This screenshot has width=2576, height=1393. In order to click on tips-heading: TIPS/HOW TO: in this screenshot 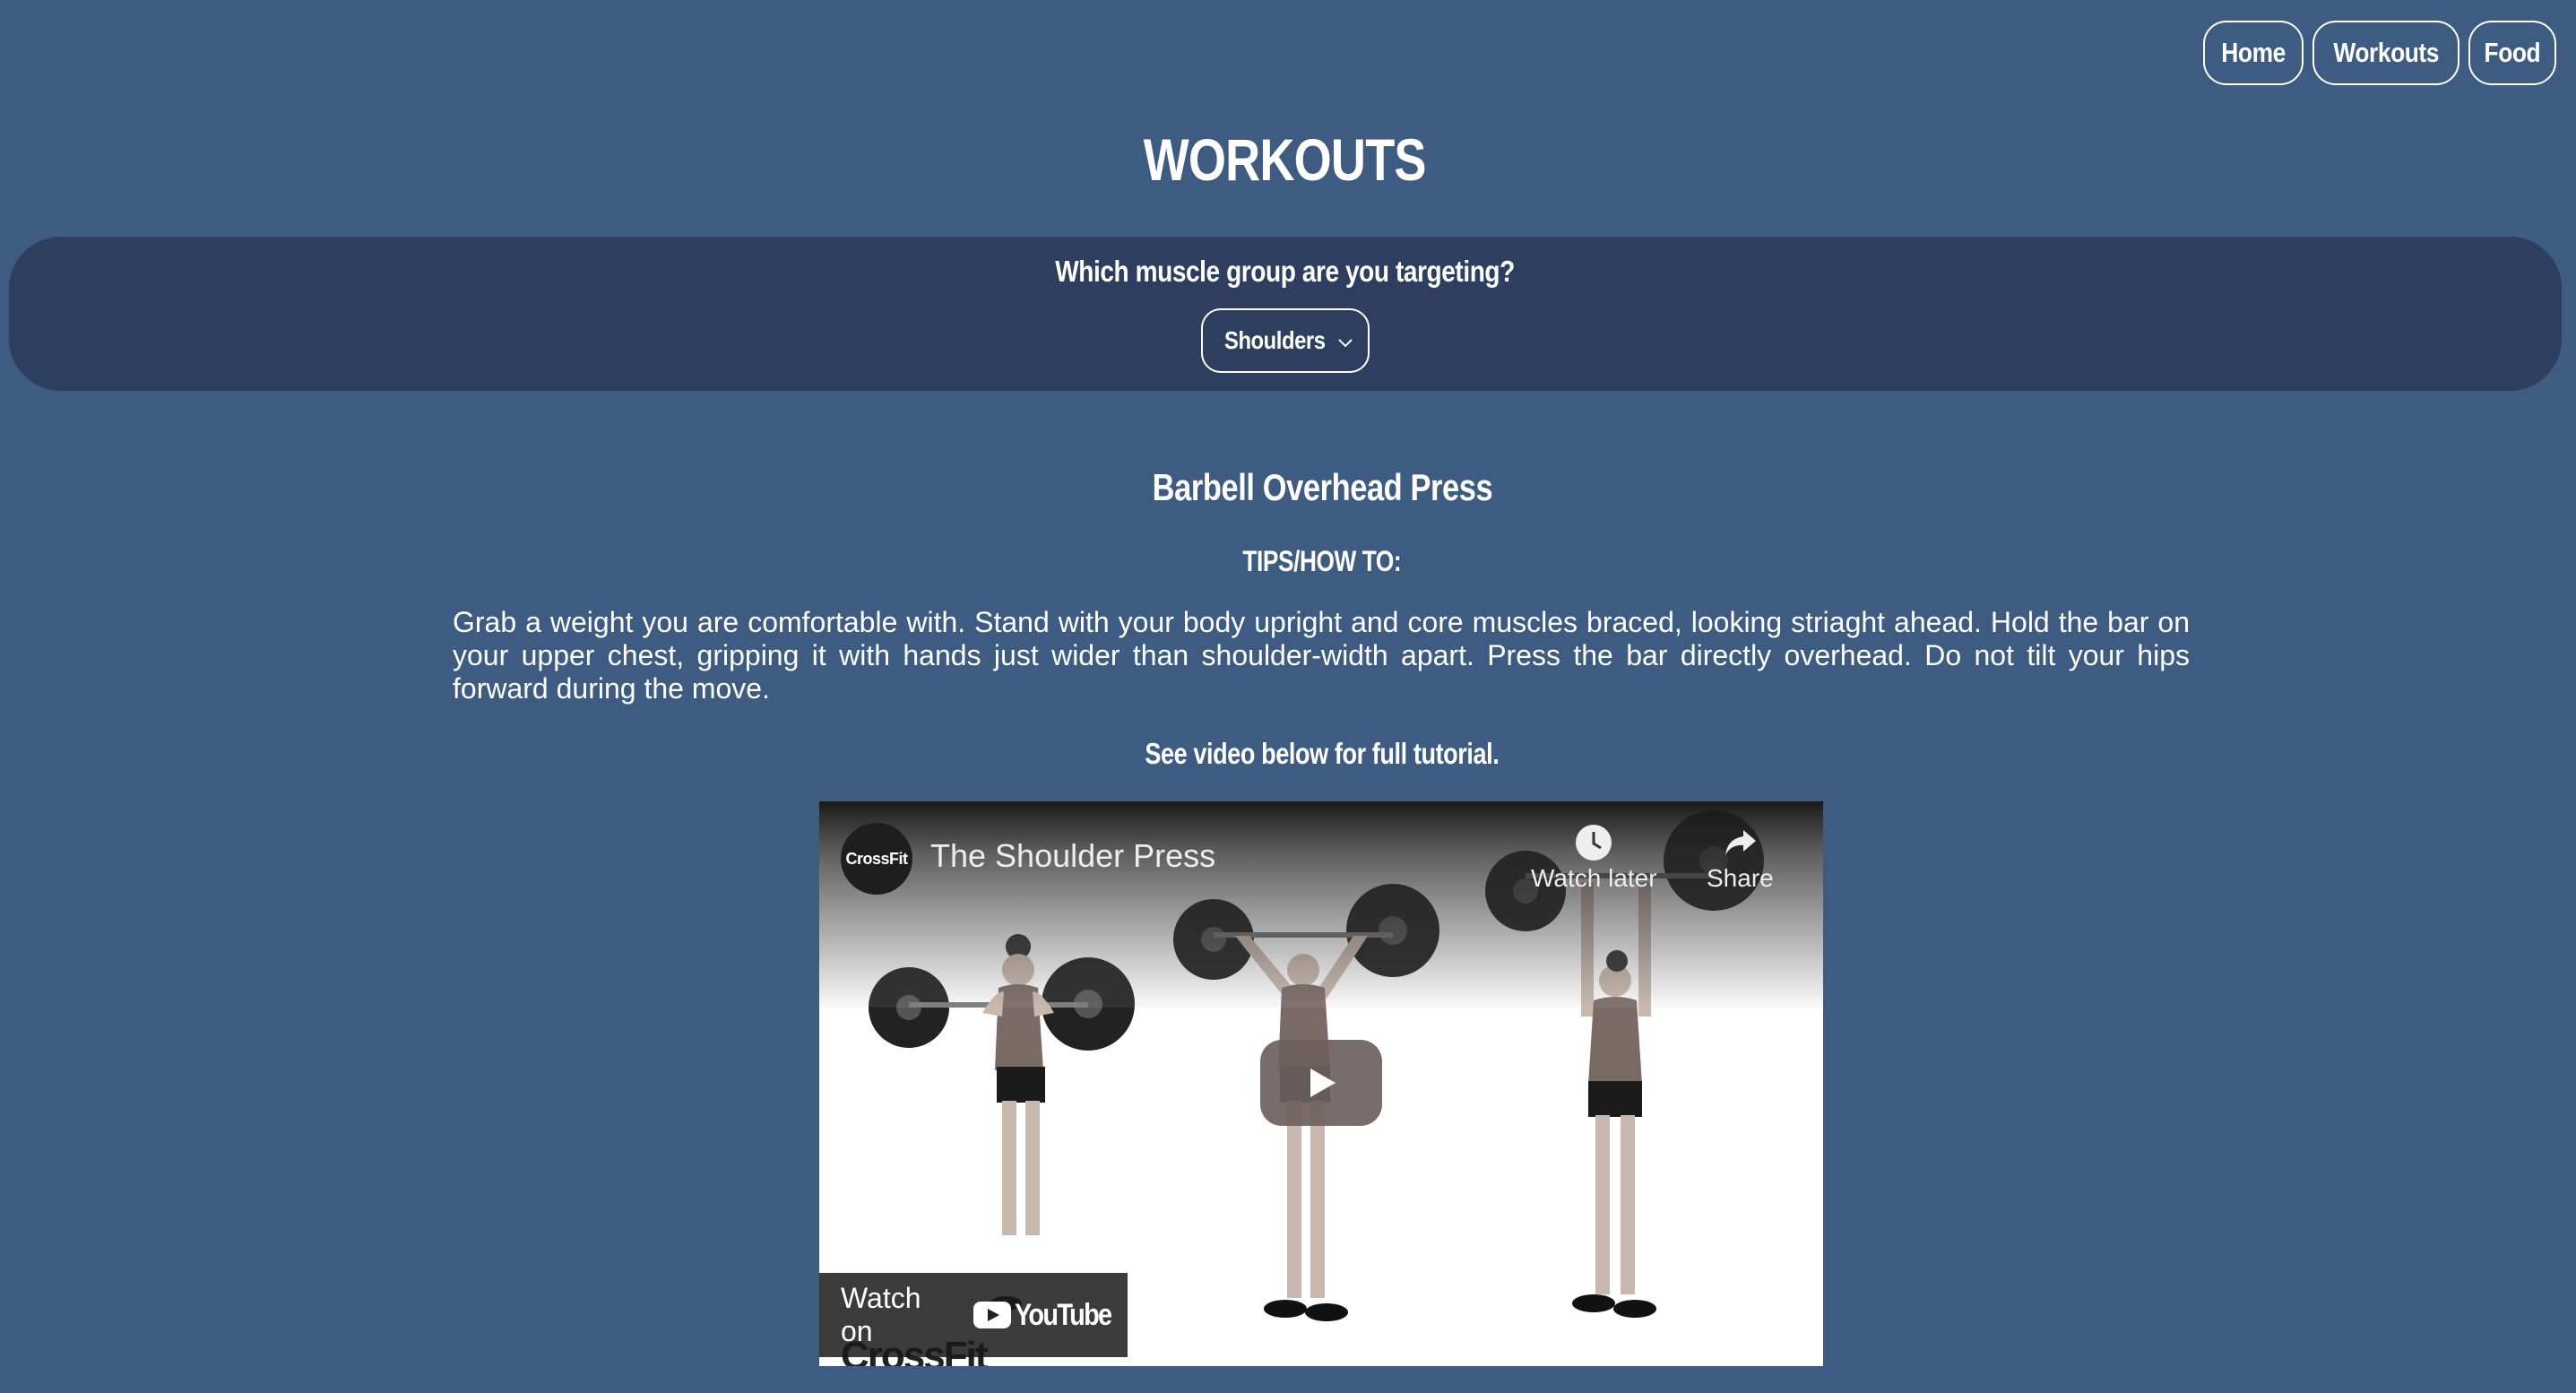, I will do `click(1322, 561)`.